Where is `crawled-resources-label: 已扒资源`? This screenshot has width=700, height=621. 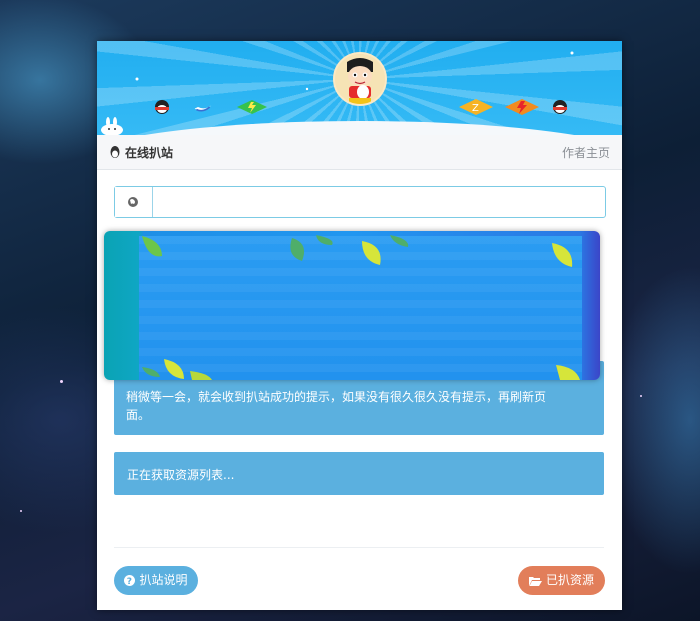
crawled-resources-label: 已扒资源 is located at coordinates (569, 580).